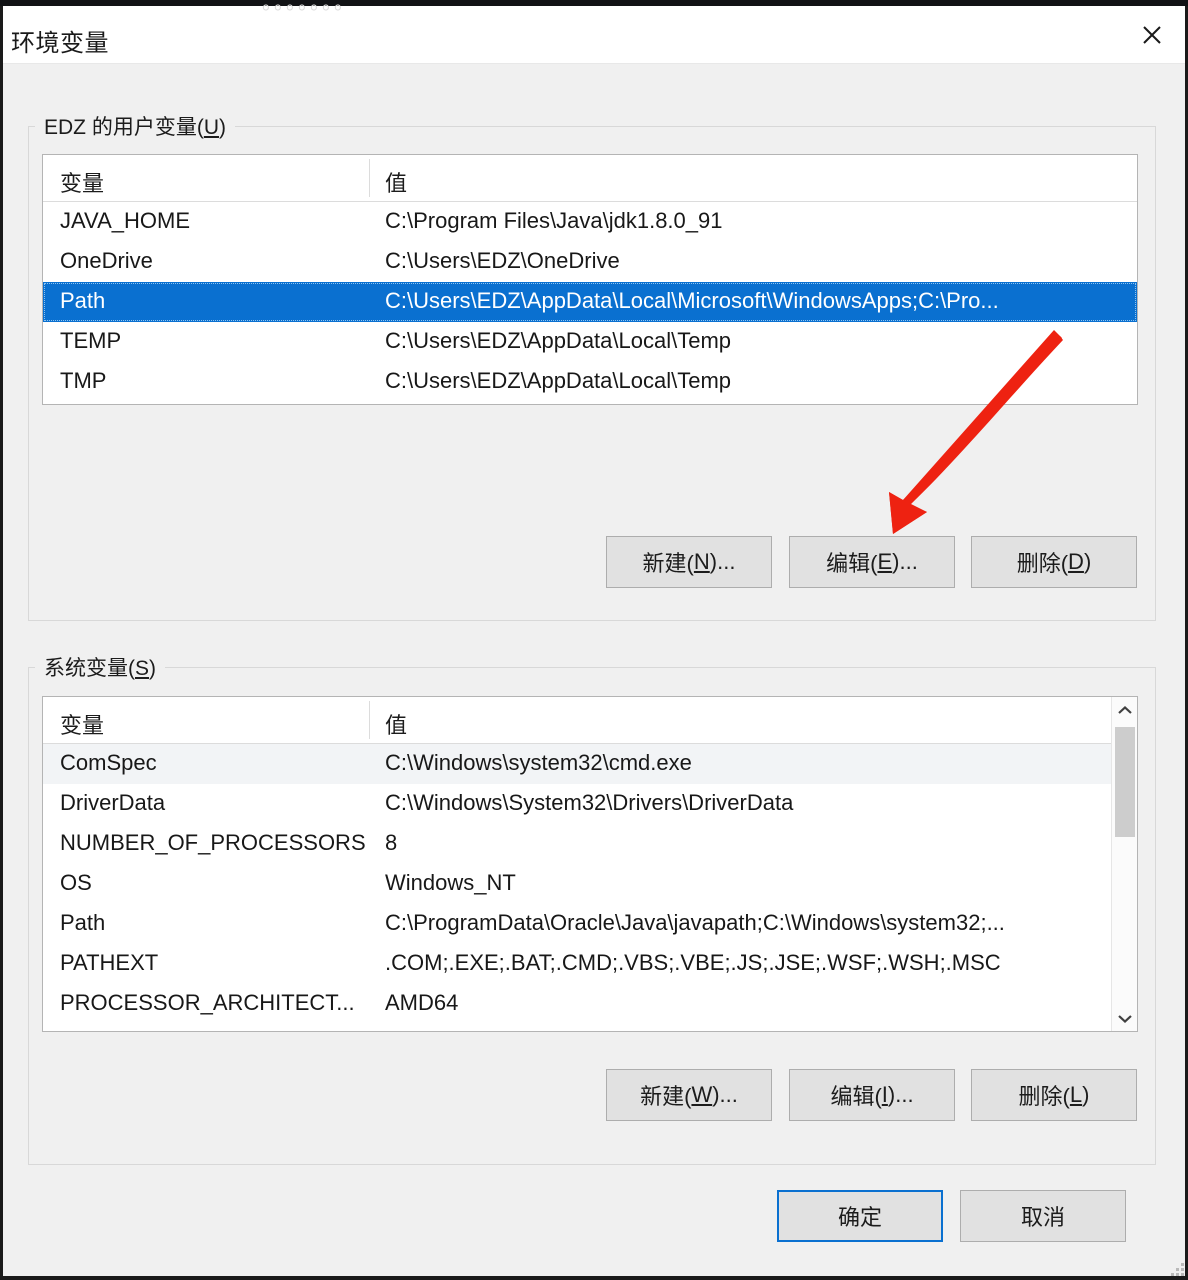 The height and width of the screenshot is (1280, 1188). I want to click on user-delete-button: 删除(D), so click(1054, 562).